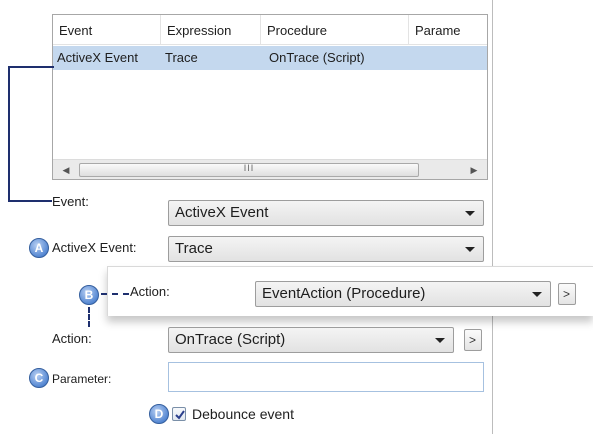 The width and height of the screenshot is (593, 434). What do you see at coordinates (317, 57) in the screenshot?
I see `cell-procedure: OnTrace (Script)` at bounding box center [317, 57].